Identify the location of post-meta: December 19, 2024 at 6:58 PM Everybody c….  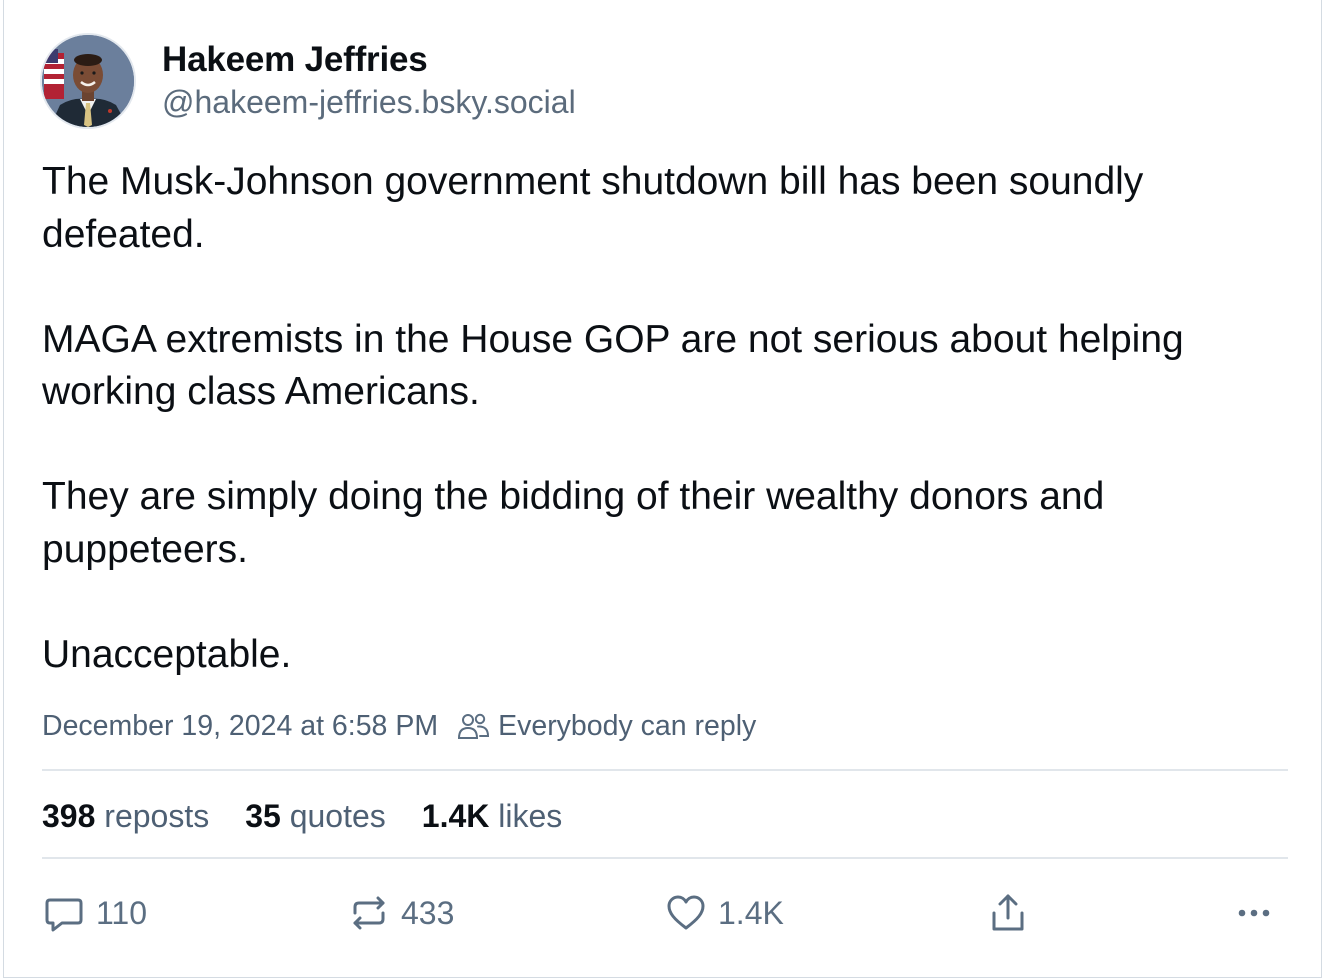
(399, 726).